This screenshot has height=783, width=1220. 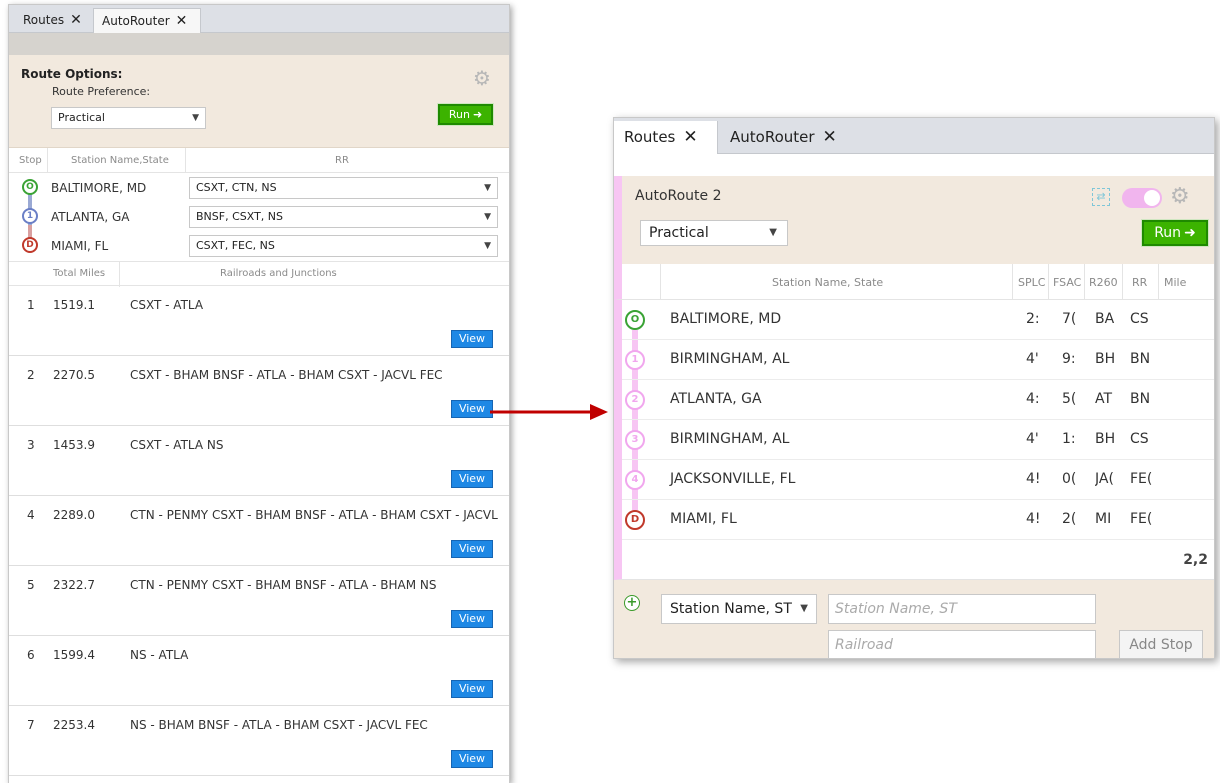 I want to click on stop-row: O BALTIMORE, MD CSXT, CTN, NS ▼, so click(x=259, y=188).